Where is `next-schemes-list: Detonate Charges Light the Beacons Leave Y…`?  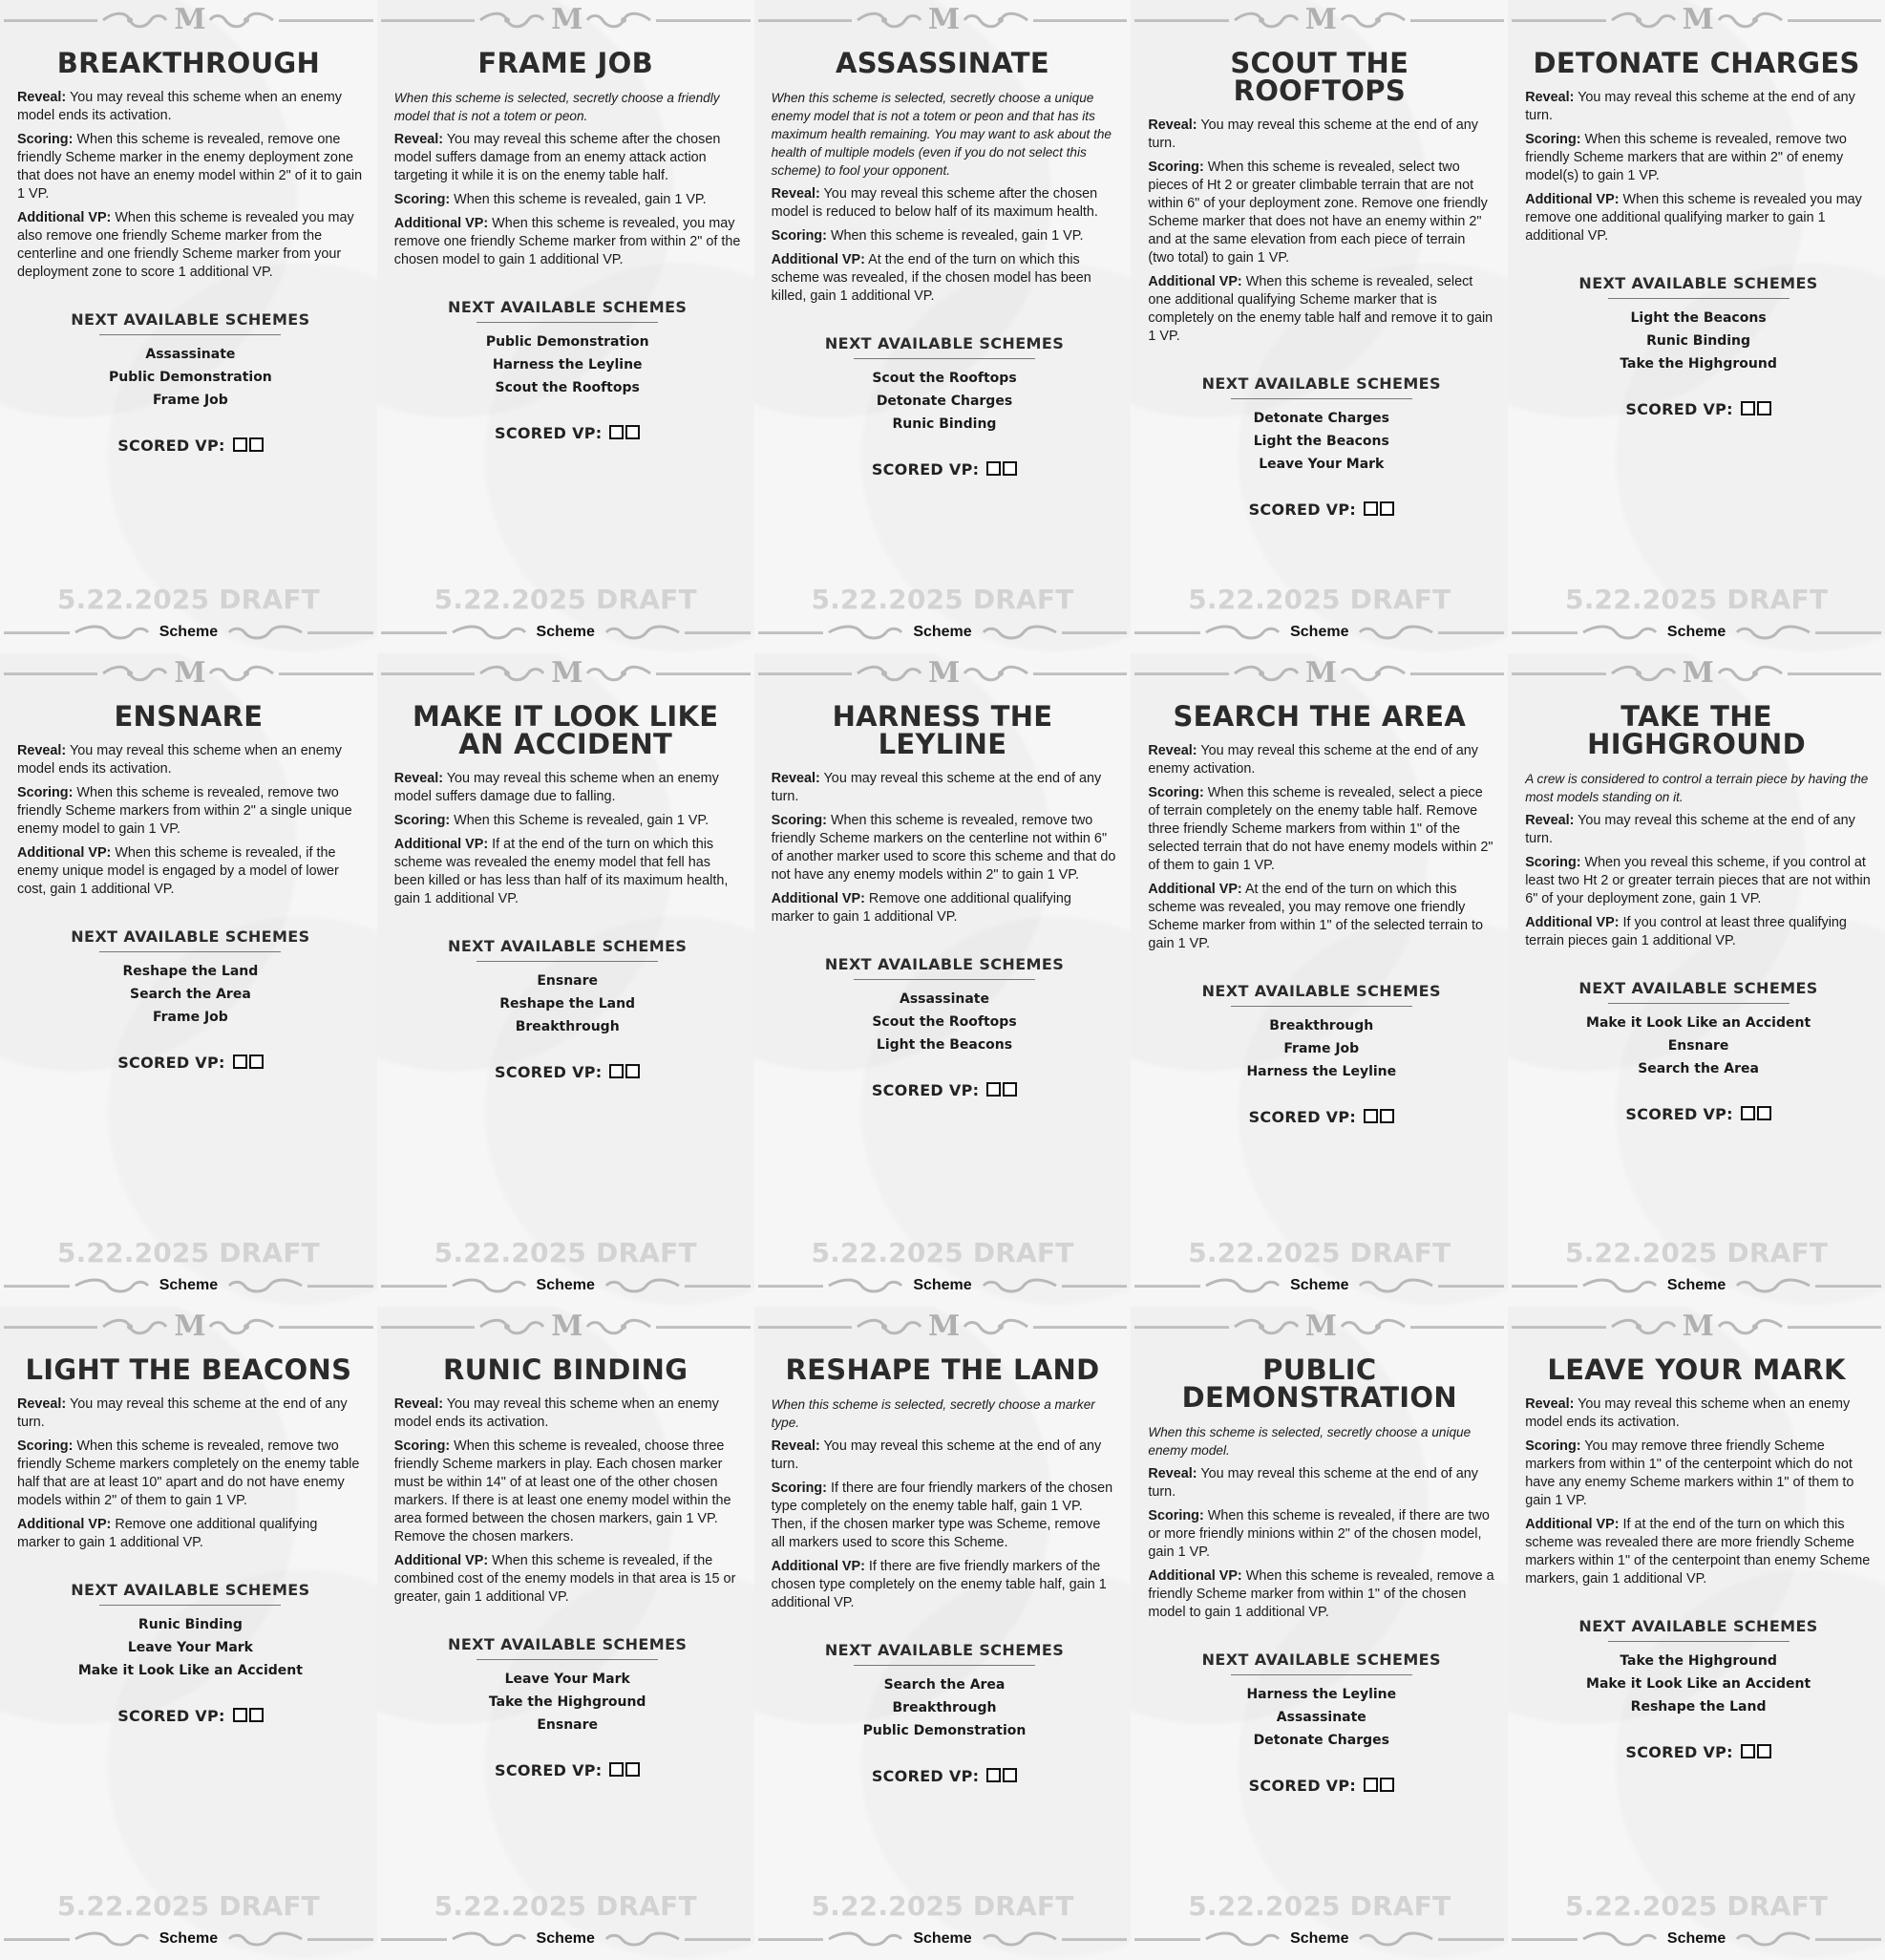
next-schemes-list: Detonate Charges Light the Beacons Leave Y… is located at coordinates (1321, 441).